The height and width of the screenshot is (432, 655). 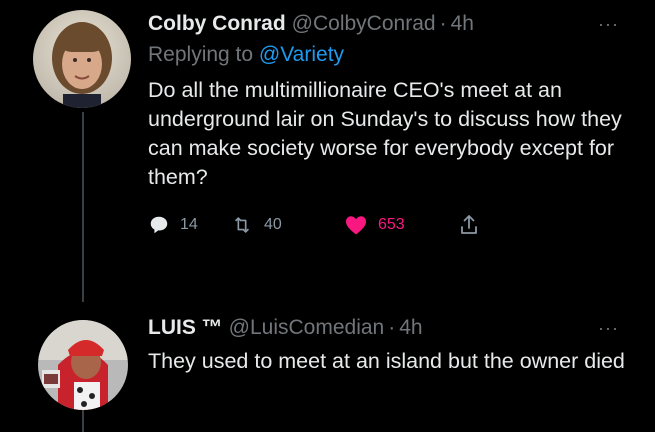 What do you see at coordinates (159, 225) in the screenshot?
I see `reply-icon` at bounding box center [159, 225].